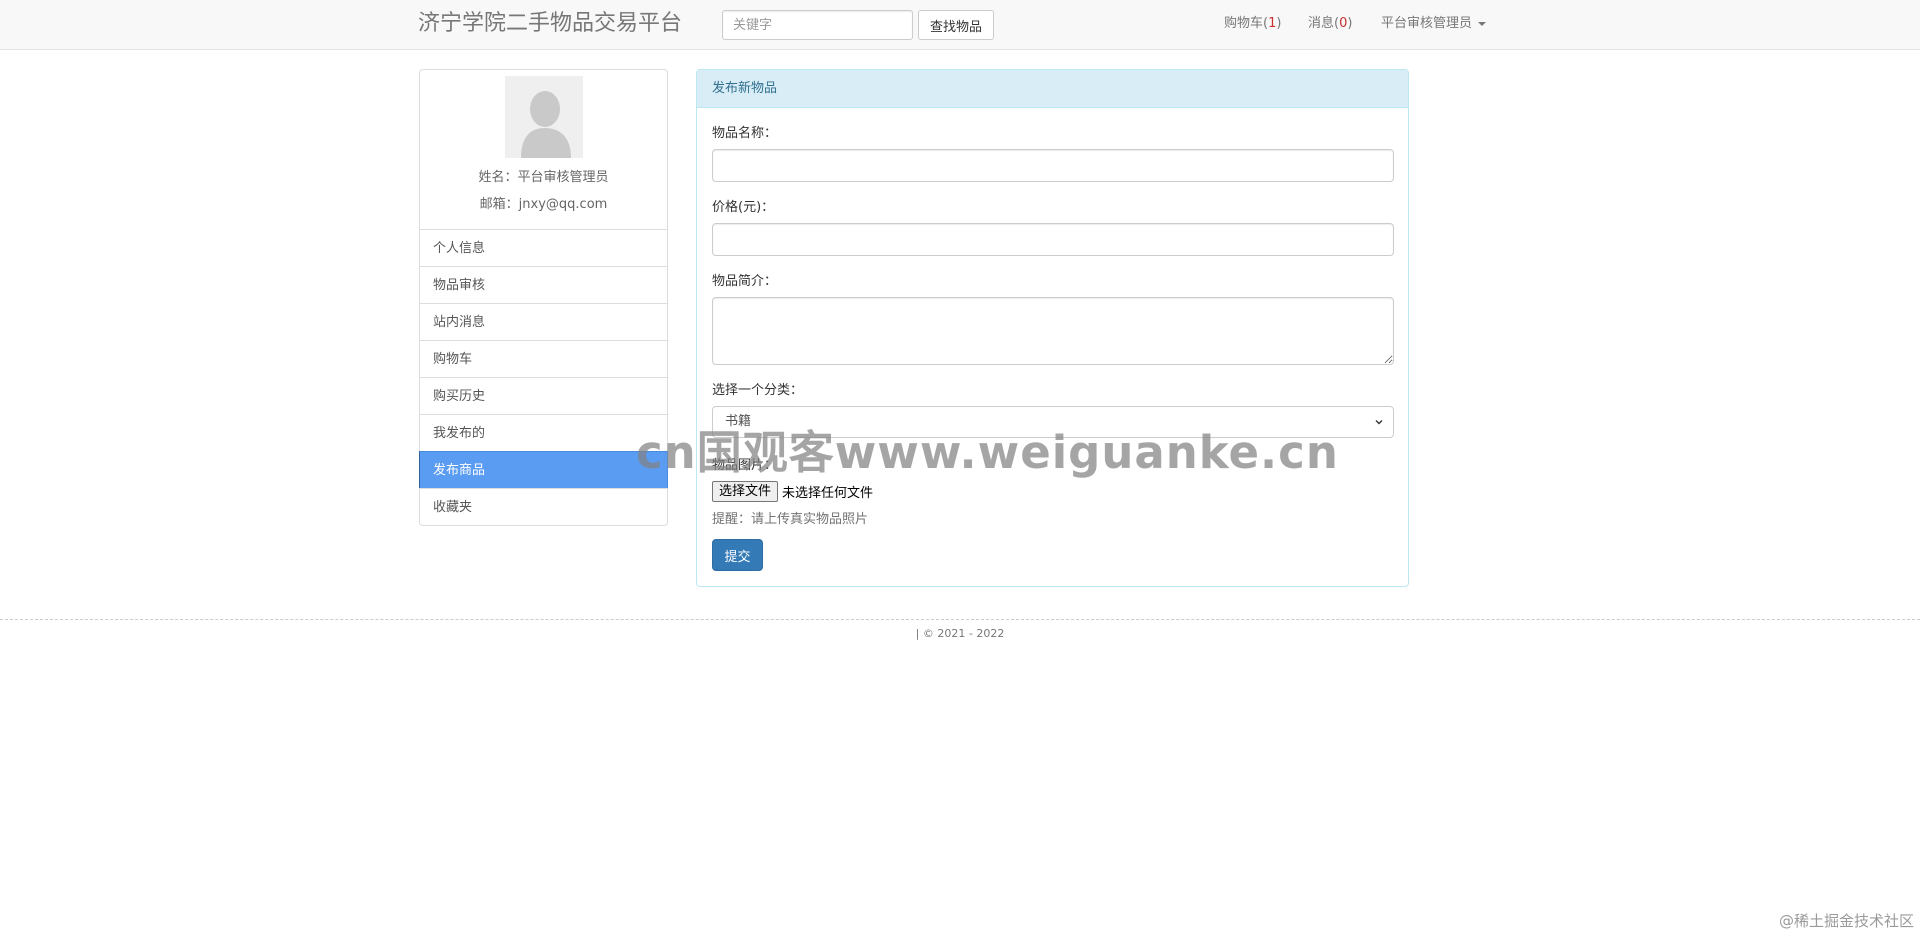 This screenshot has width=1920, height=938. I want to click on description-label: 物品简介：, so click(745, 281).